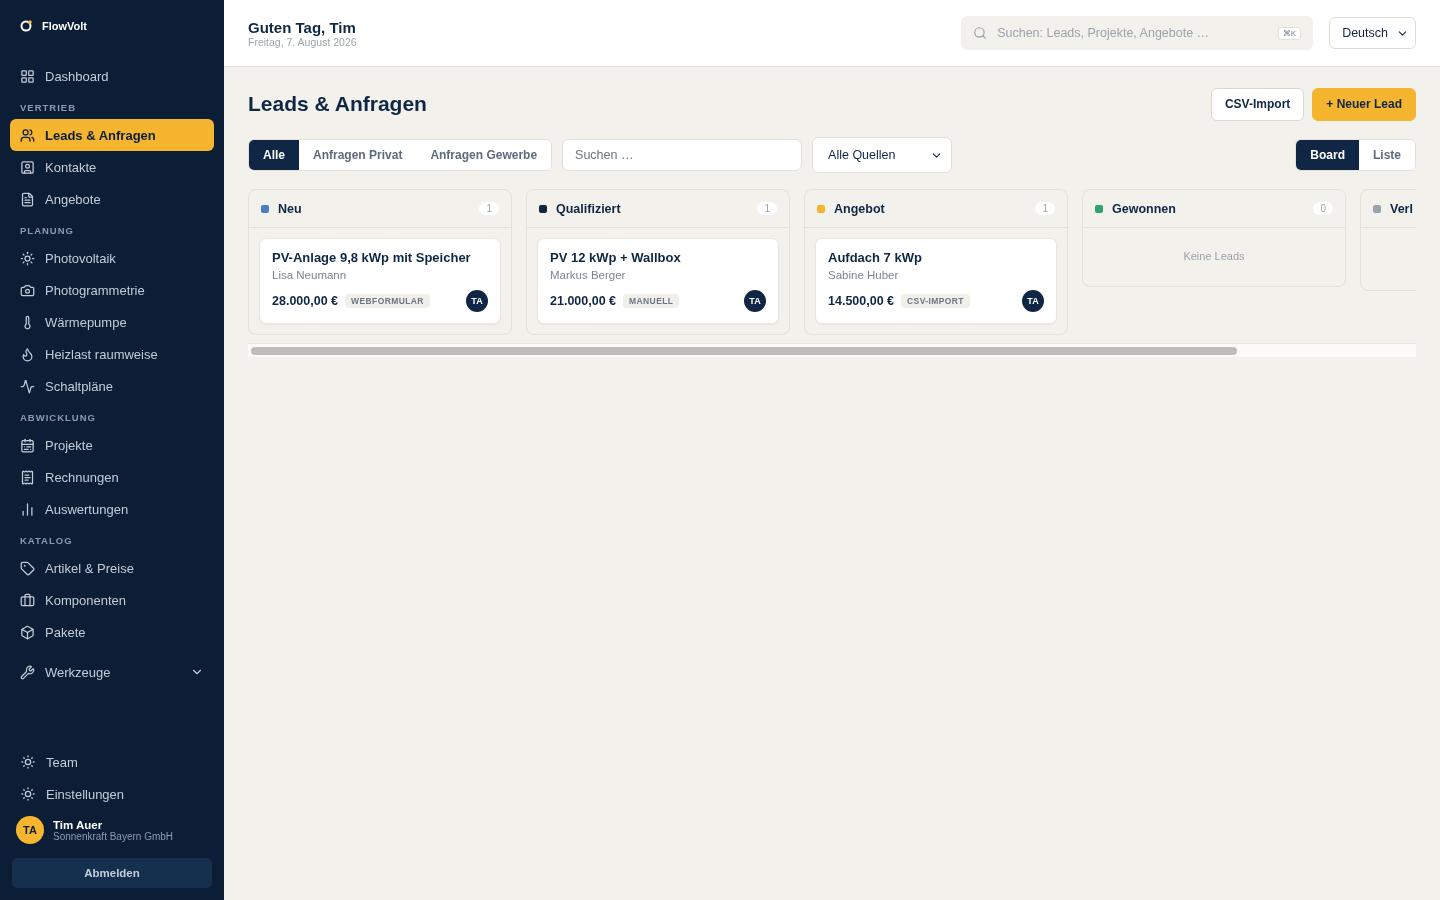 Image resolution: width=1440 pixels, height=900 pixels. Describe the element at coordinates (27, 290) in the screenshot. I see `camera-icon` at that location.